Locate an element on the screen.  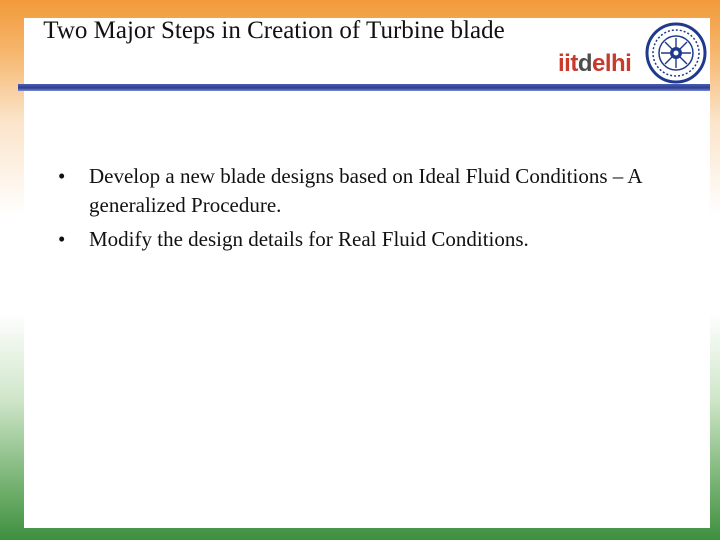
iitdelhi-logo: iitdelhi is located at coordinates (595, 64).